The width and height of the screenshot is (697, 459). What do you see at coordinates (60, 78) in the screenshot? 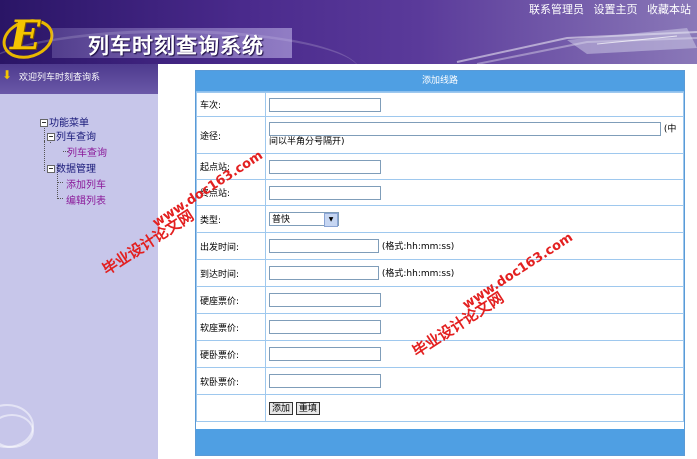
I see `welcome-text: 欢迎列车时刻查询系` at bounding box center [60, 78].